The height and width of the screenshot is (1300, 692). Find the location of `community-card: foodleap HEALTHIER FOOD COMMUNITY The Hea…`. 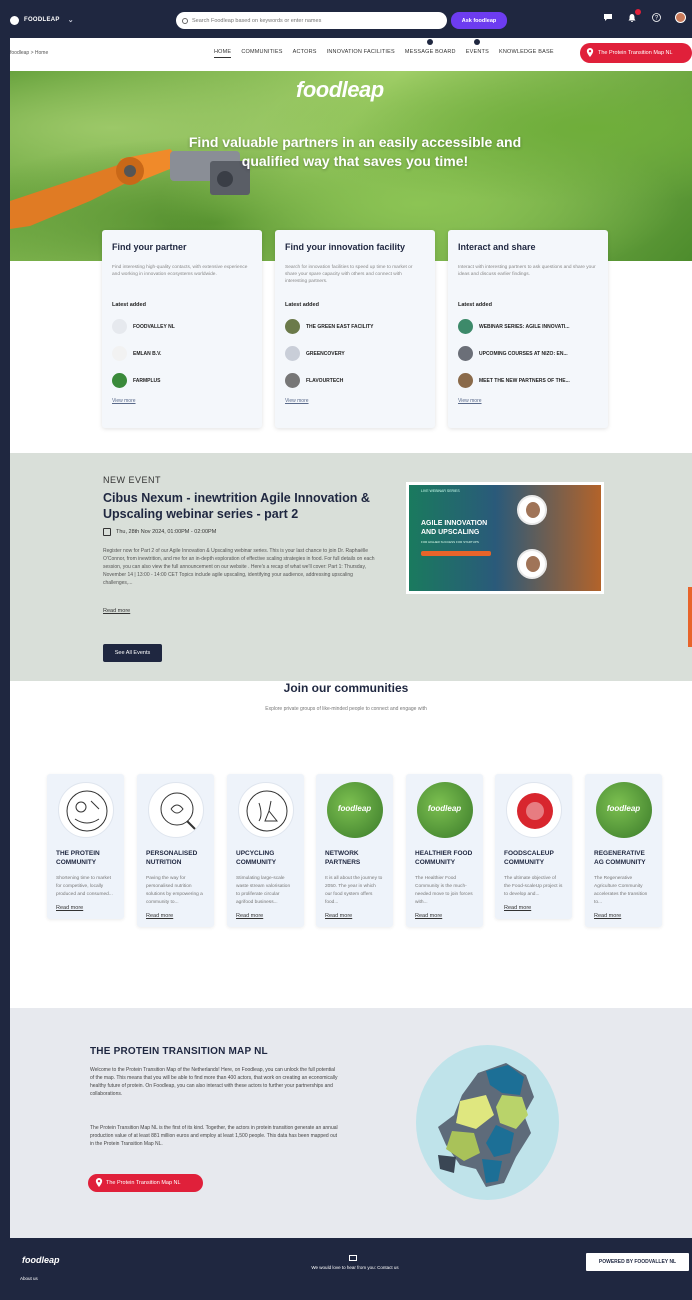

community-card: foodleap HEALTHIER FOOD COMMUNITY The Hea… is located at coordinates (444, 850).